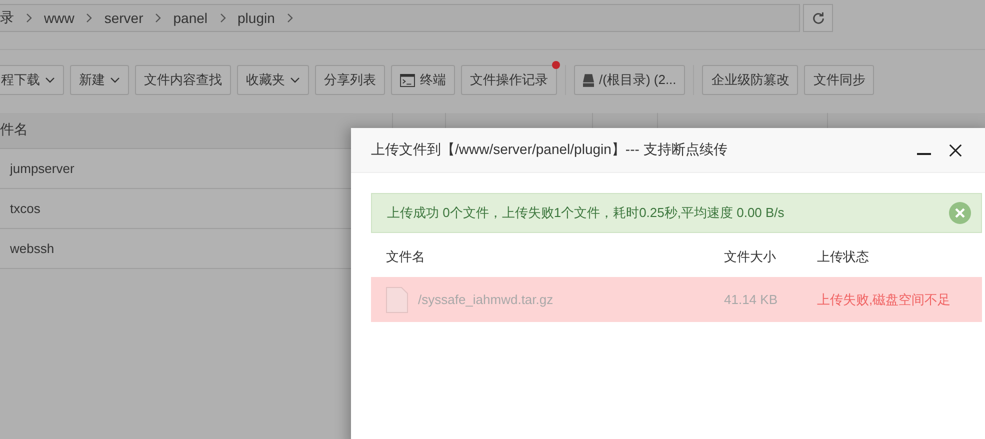 This screenshot has width=985, height=439. I want to click on column-header: 文件大小, so click(750, 257).